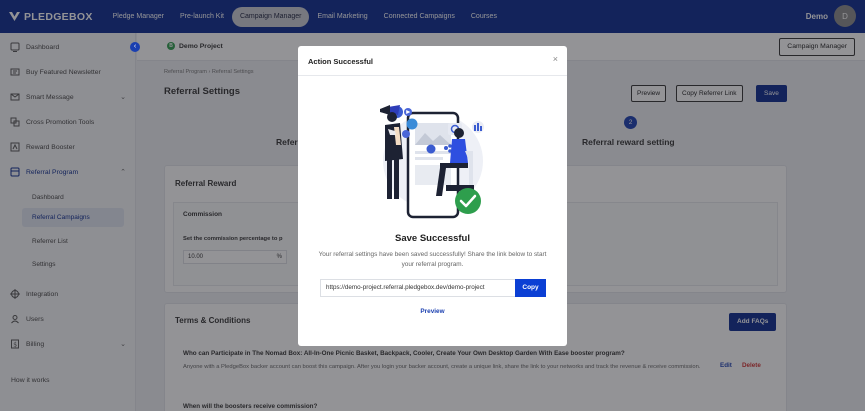 This screenshot has height=411, width=865. Describe the element at coordinates (432, 311) in the screenshot. I see `modal-preview-link: Preview` at that location.